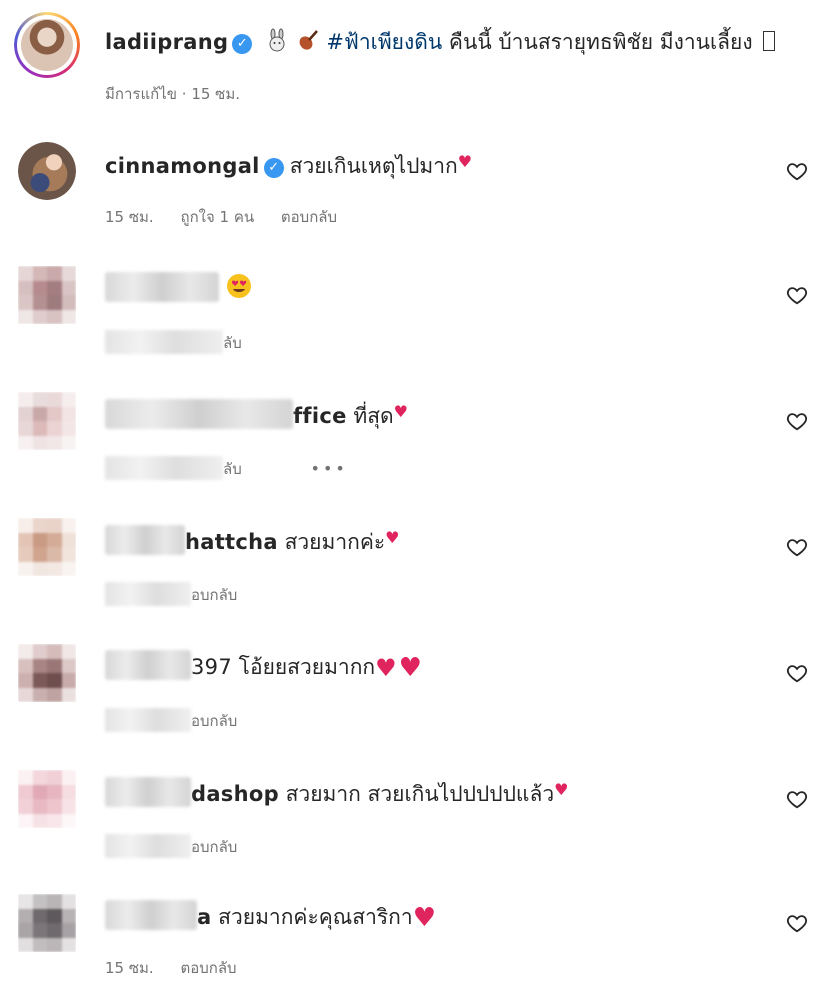 This screenshot has height=1000, width=820. Describe the element at coordinates (277, 43) in the screenshot. I see `rabbit-emoji-icon` at that location.